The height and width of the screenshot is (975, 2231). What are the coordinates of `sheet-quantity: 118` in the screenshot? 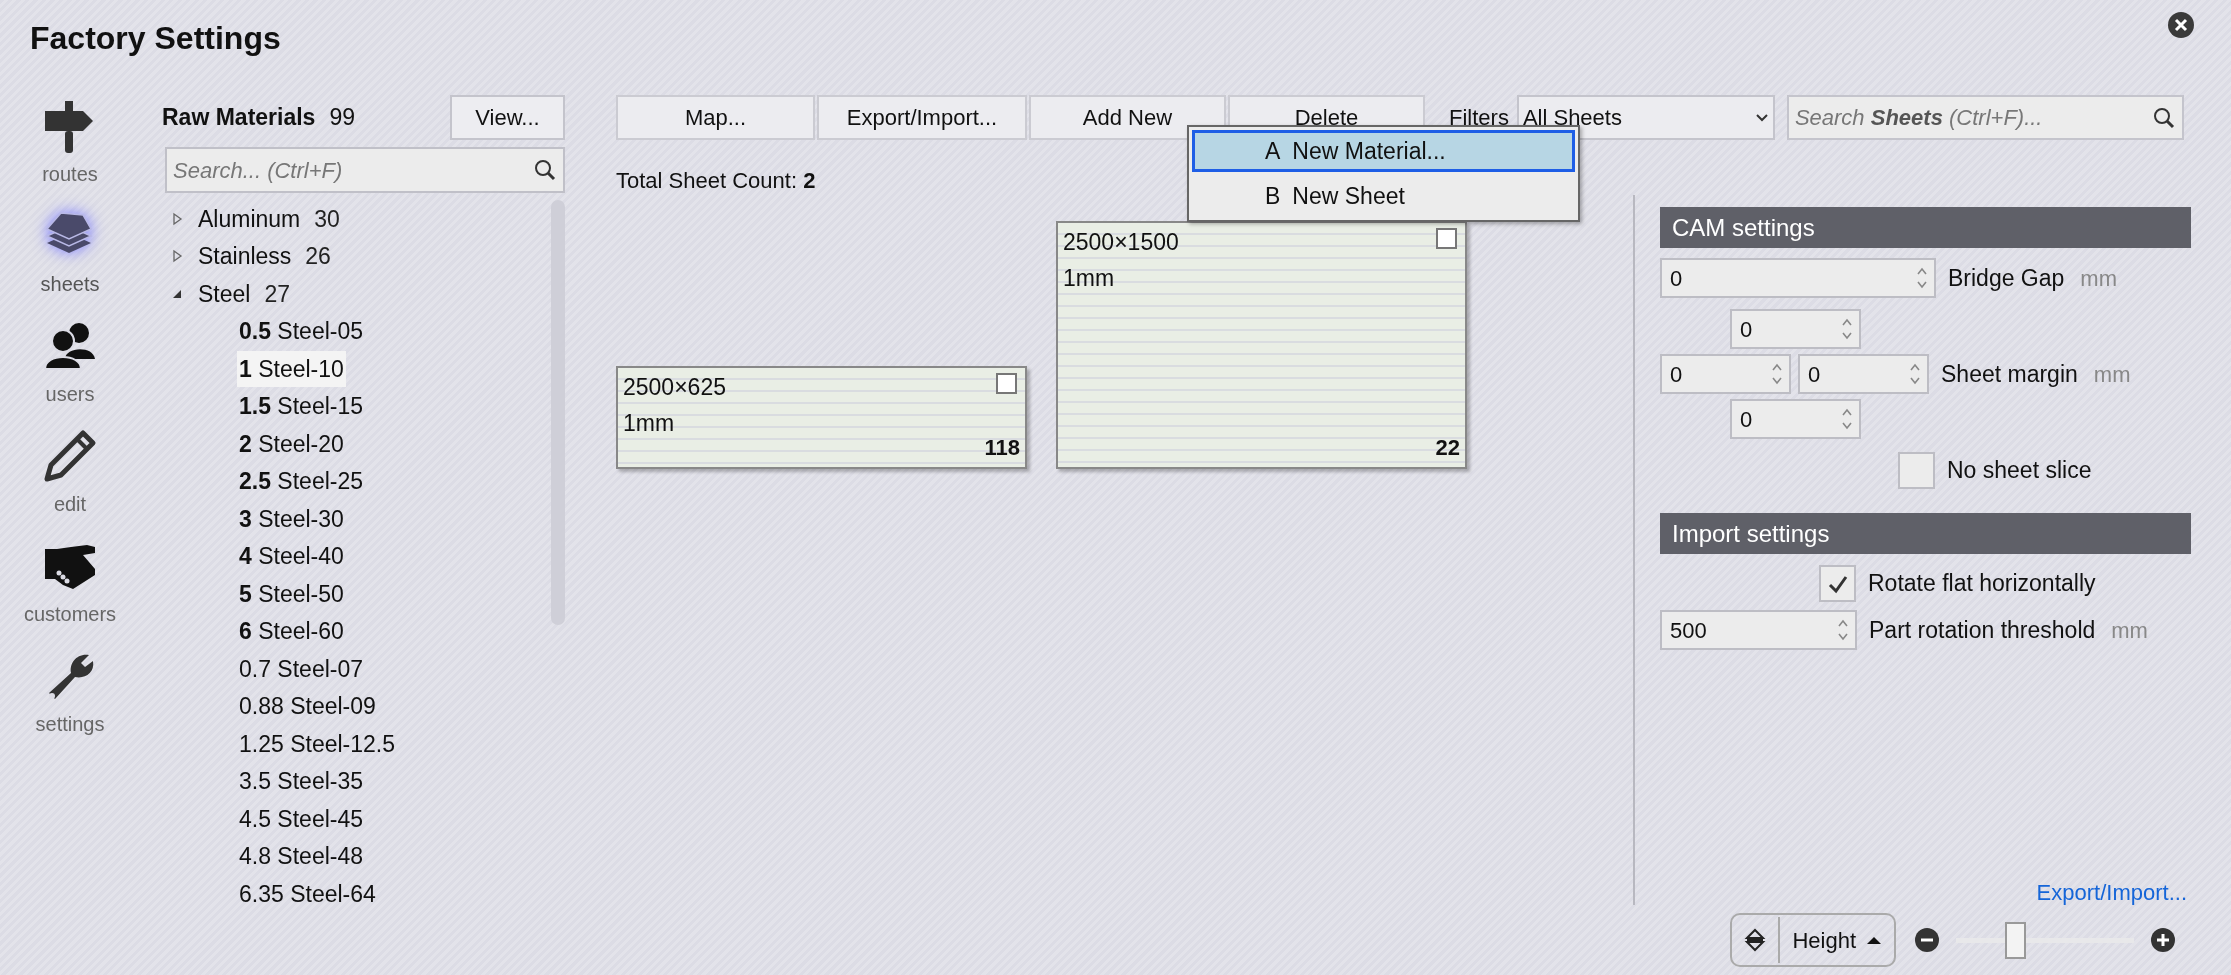 It's located at (1002, 448).